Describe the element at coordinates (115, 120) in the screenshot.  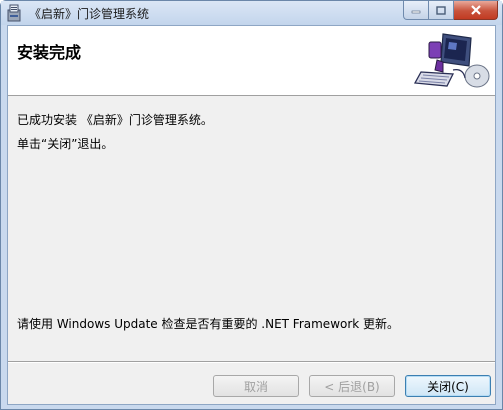
I see `install-success-text: 已成功安装 《启新》门诊管理系统。` at that location.